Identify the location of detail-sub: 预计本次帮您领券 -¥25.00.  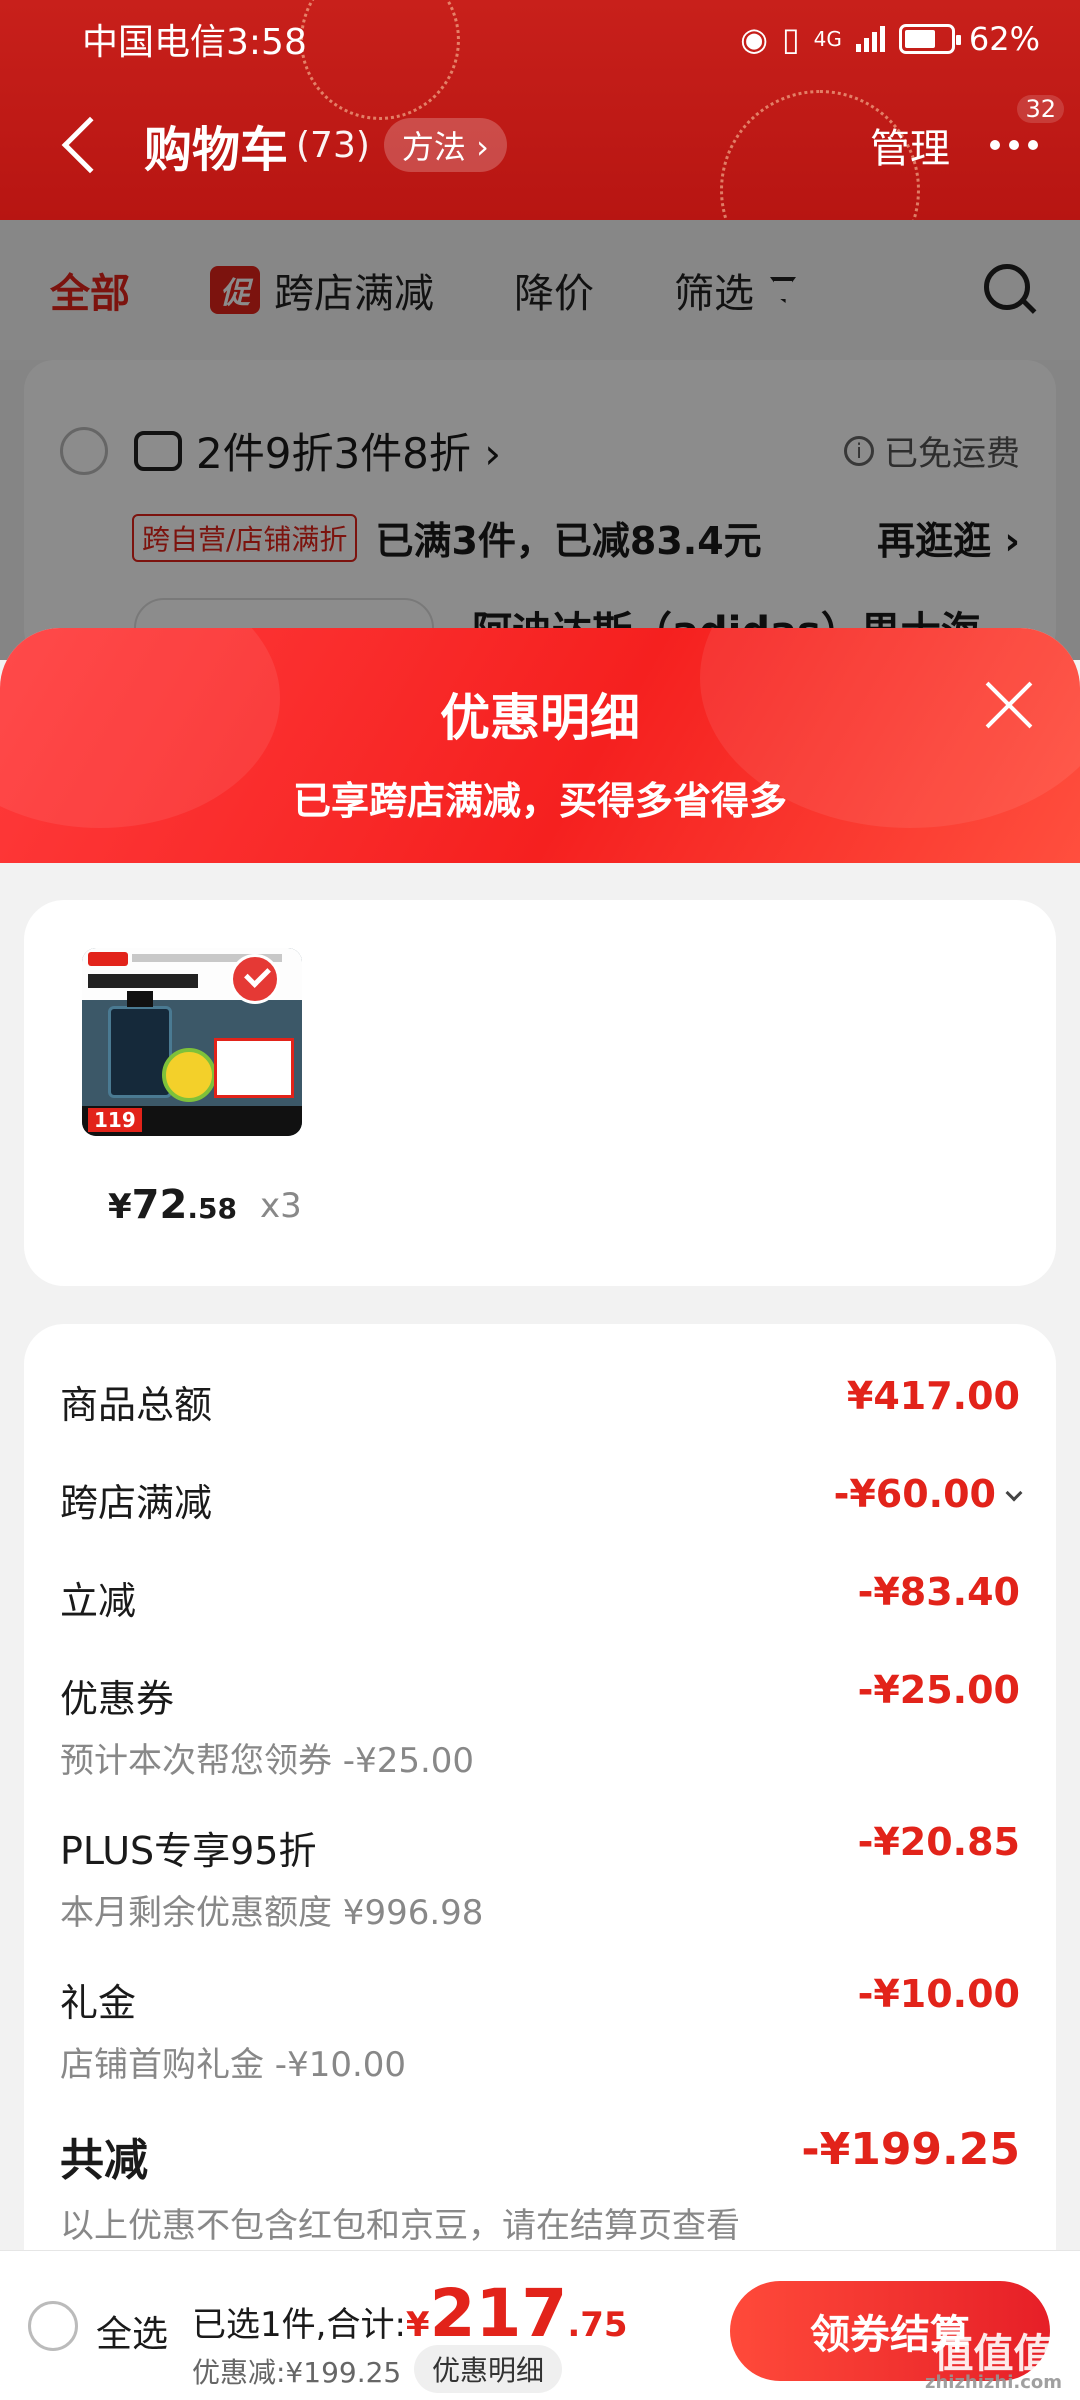
(267, 1761).